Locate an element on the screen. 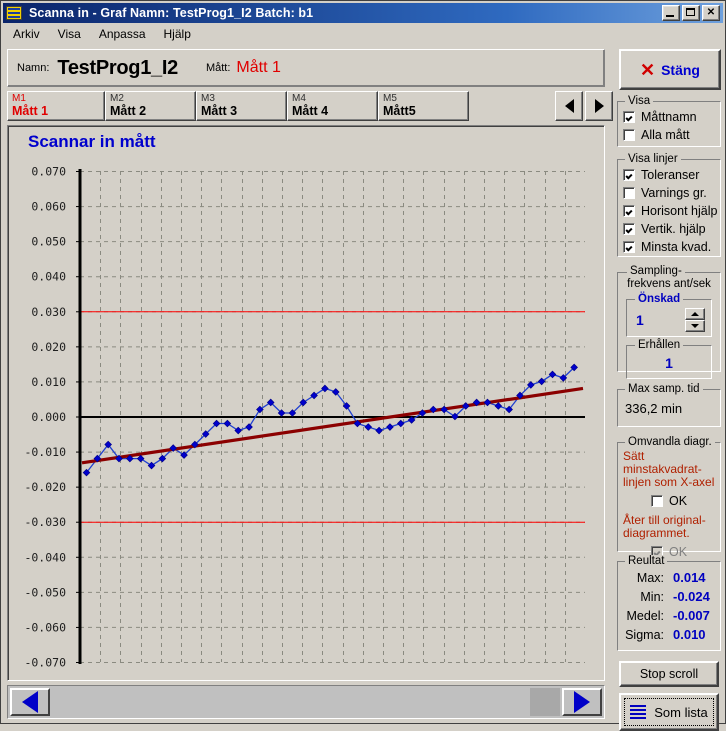 The height and width of the screenshot is (731, 726). onskad-box: Önskad 1 is located at coordinates (669, 315).